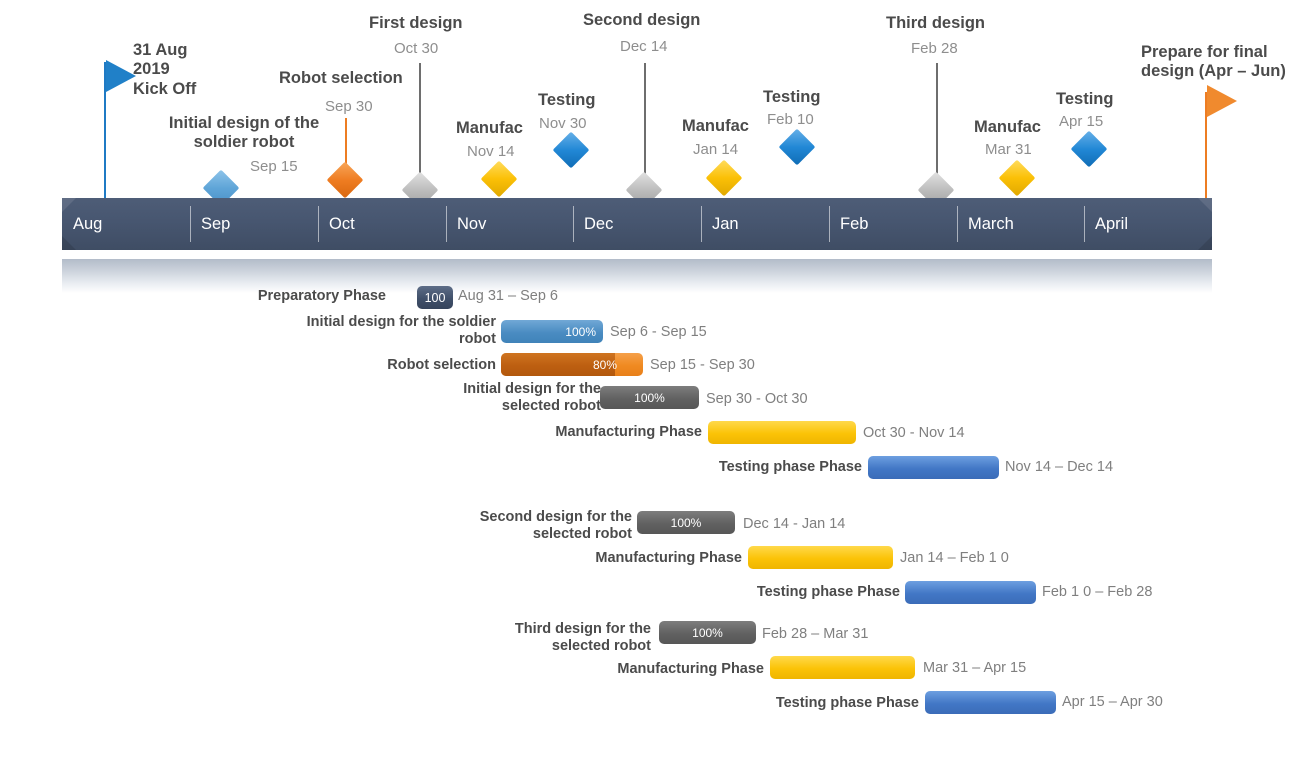 The image size is (1309, 757). What do you see at coordinates (604, 364) in the screenshot?
I see `gantt-bar-percent: 80%` at bounding box center [604, 364].